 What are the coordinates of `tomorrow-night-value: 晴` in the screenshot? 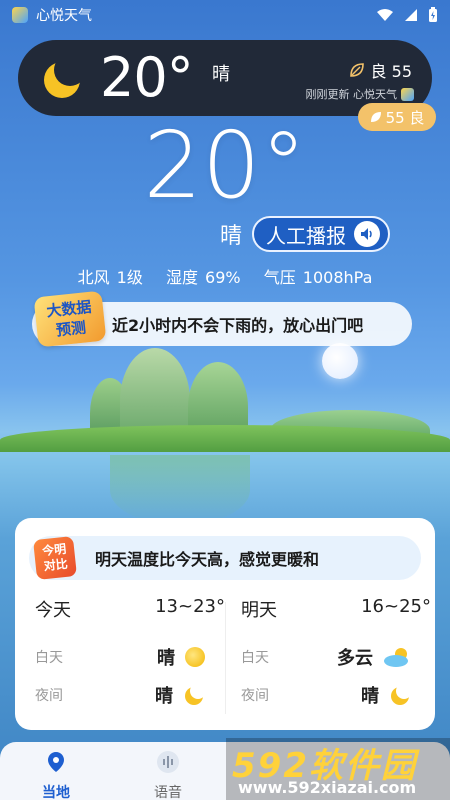 It's located at (370, 696).